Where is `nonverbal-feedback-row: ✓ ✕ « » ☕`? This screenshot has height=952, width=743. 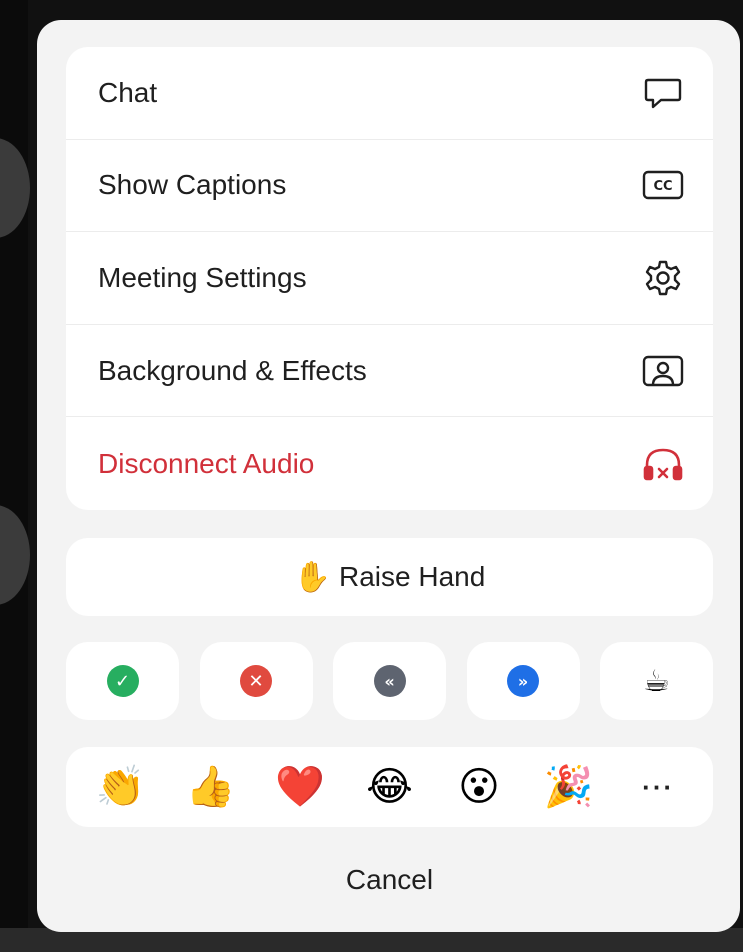
nonverbal-feedback-row: ✓ ✕ « » ☕ is located at coordinates (389, 681).